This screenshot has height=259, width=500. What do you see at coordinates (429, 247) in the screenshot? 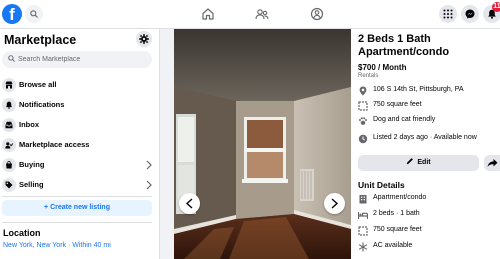
I see `unit-detail-row: AC available` at bounding box center [429, 247].